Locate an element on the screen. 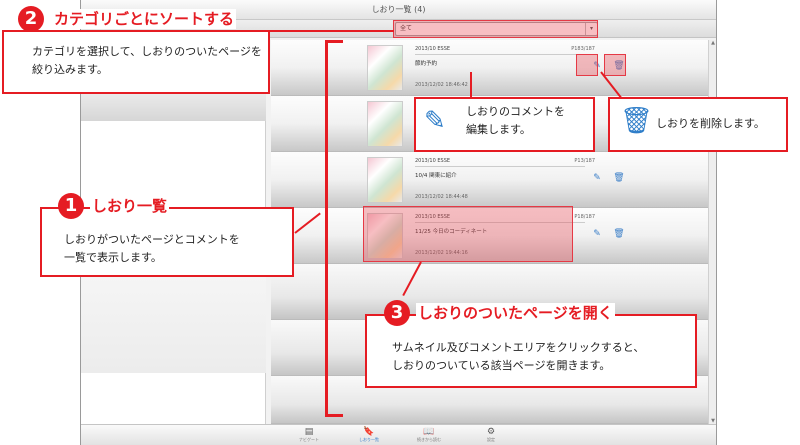  nav-label: ナビゲート is located at coordinates (309, 439).